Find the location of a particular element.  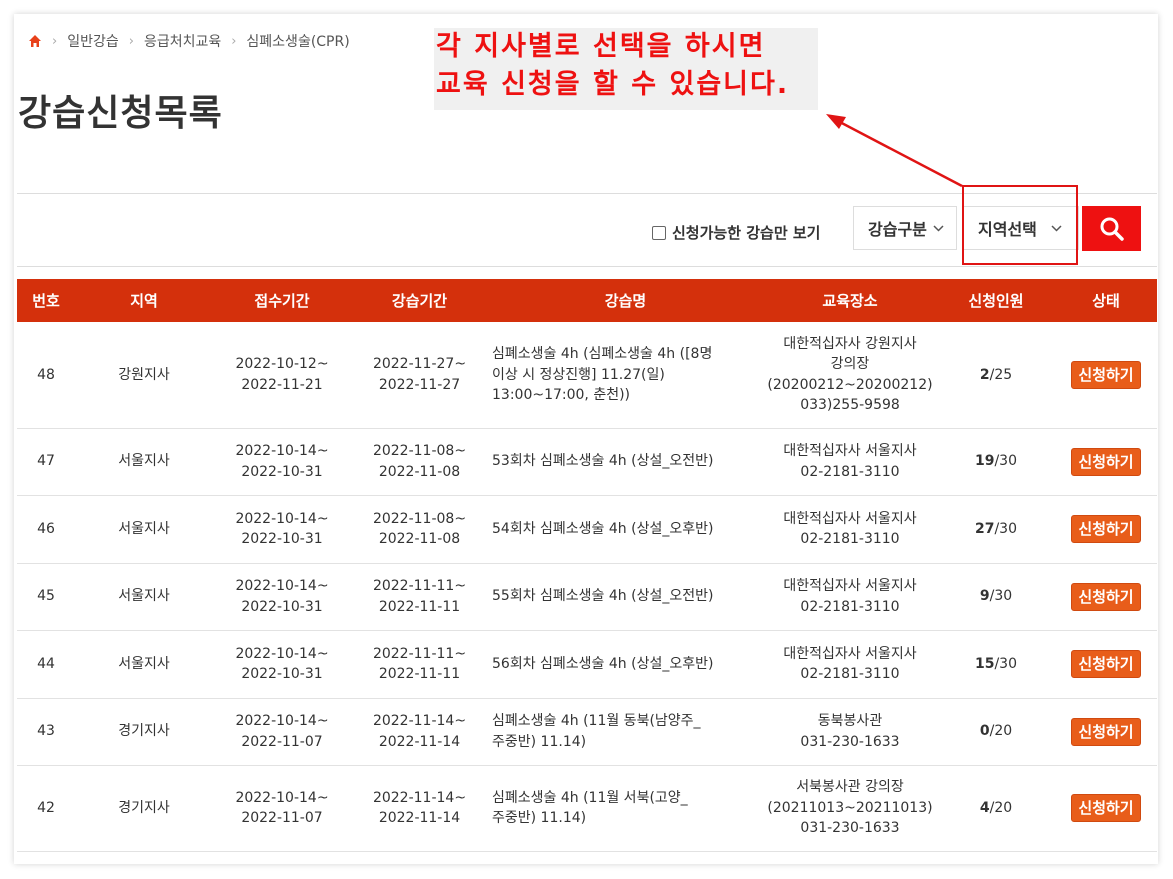

cell-name: 53회차 심폐소생술 4h (상설_오전반) is located at coordinates (625, 462).